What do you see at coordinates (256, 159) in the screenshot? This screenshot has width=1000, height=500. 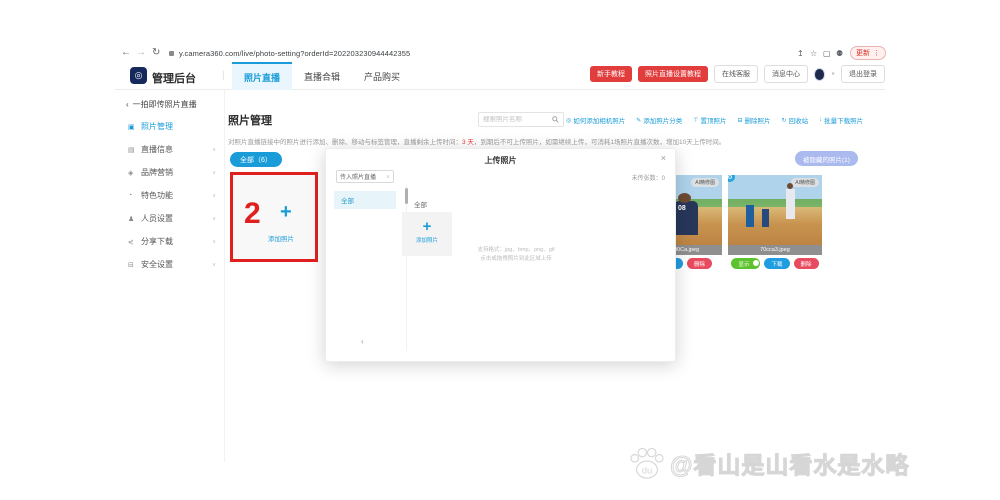 I see `filter-all-pill: 全部（6）` at bounding box center [256, 159].